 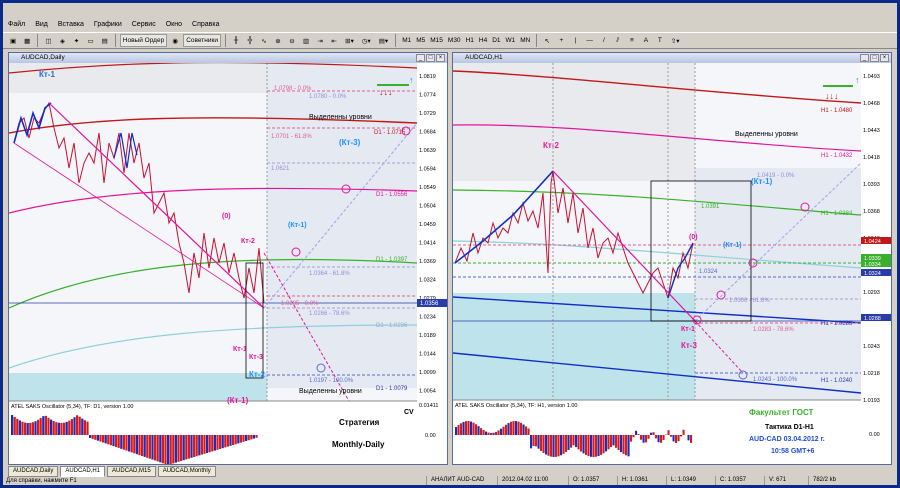 I want to click on indicators-icon: ⊞▾, so click(x=349, y=40).